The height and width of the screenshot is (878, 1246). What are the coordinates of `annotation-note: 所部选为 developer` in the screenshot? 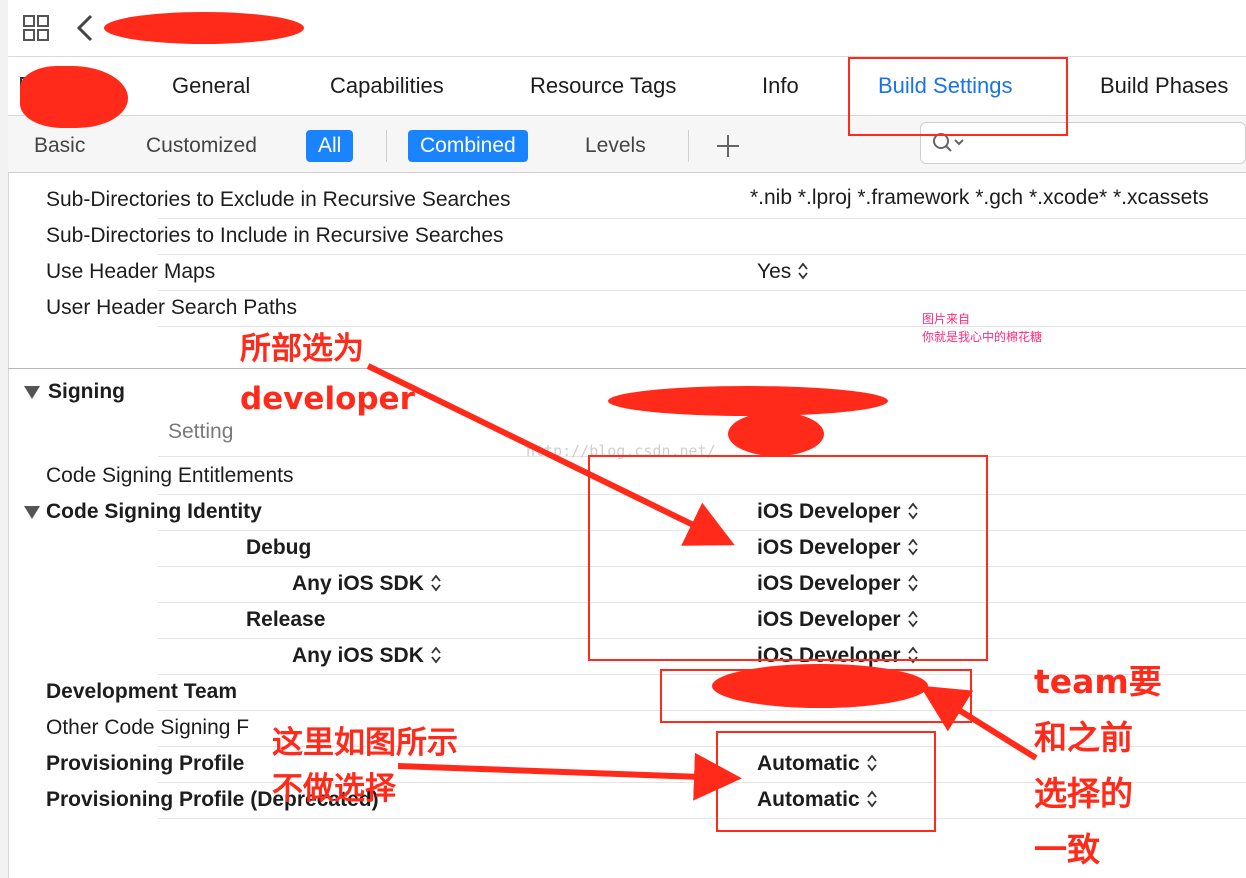 It's located at (327, 374).